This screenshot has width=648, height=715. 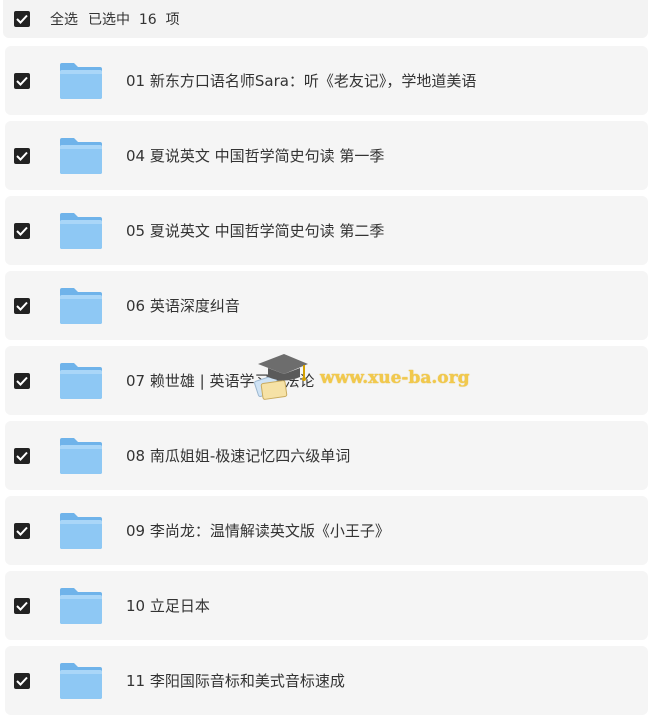 What do you see at coordinates (326, 305) in the screenshot?
I see `folder-row: 06 英语深度纠音` at bounding box center [326, 305].